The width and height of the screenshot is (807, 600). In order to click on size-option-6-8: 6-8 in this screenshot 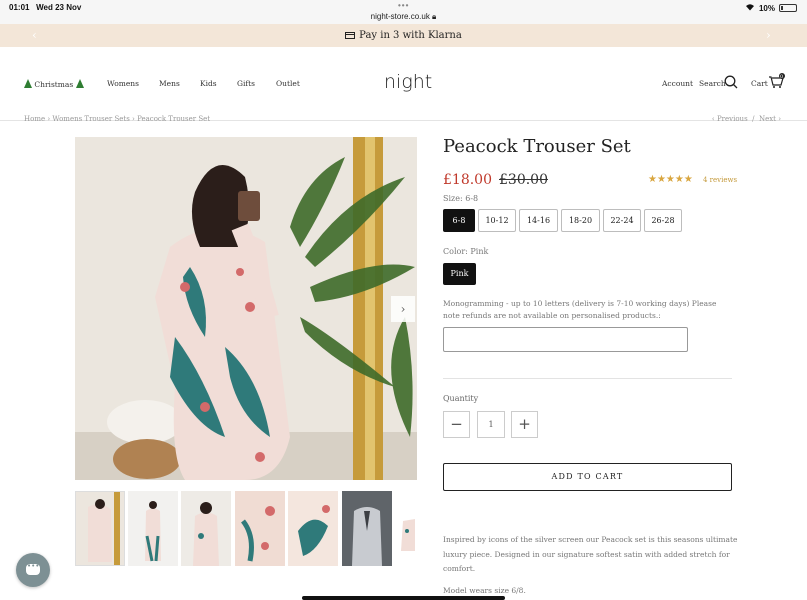, I will do `click(459, 220)`.